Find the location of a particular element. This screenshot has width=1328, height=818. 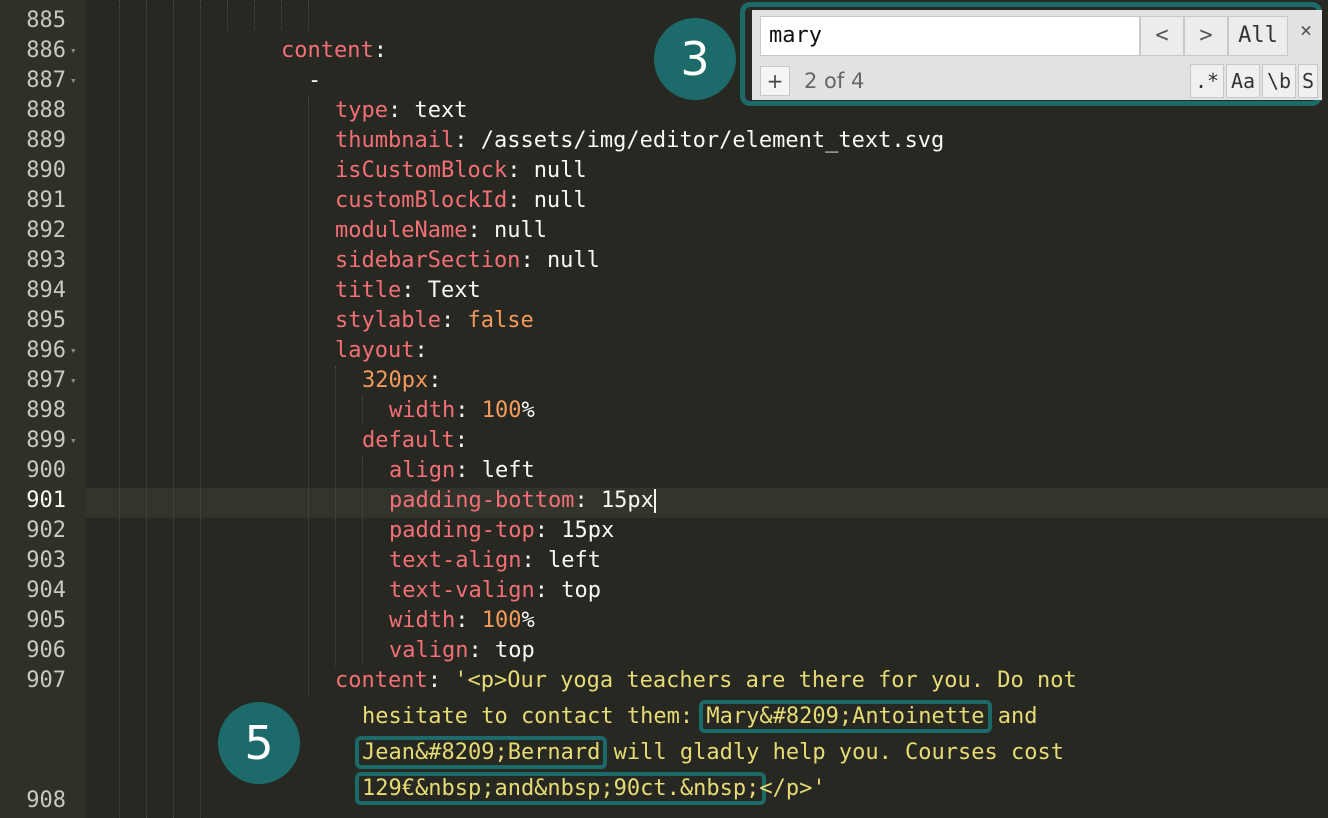

yaml-value: Text is located at coordinates (454, 290).